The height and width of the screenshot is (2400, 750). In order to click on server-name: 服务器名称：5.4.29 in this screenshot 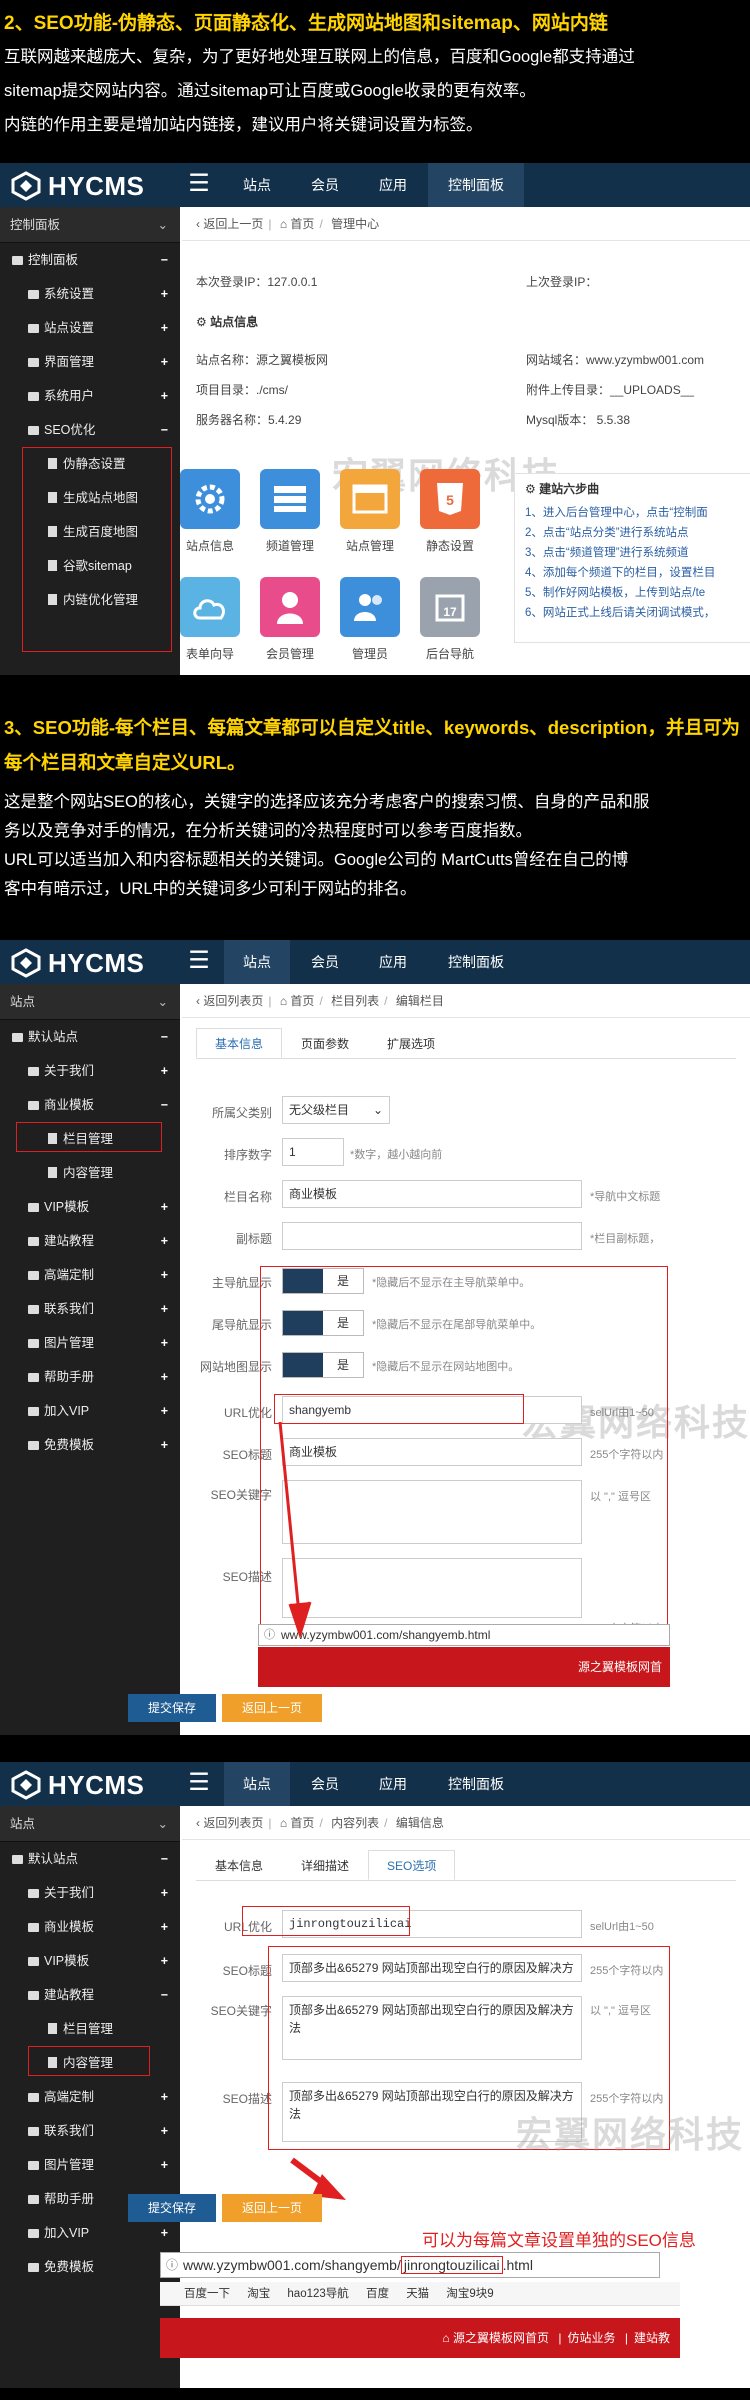, I will do `click(249, 420)`.